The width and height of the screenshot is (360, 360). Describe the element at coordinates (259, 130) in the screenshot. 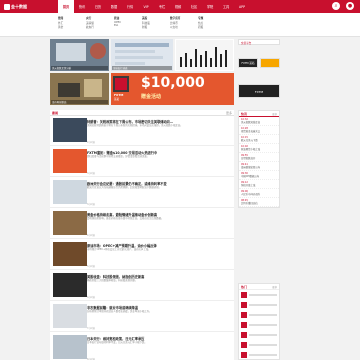

I see `sidebar-flash-item: 10:28 现货黄金突破关口` at that location.